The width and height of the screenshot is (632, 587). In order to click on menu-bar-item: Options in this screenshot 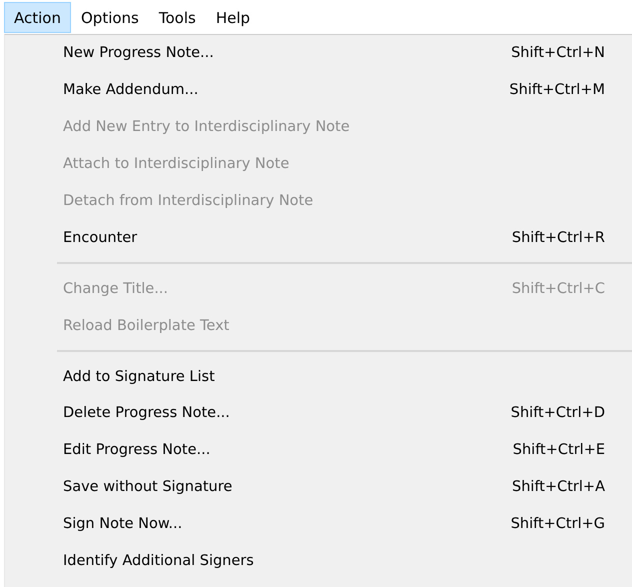, I will do `click(109, 17)`.